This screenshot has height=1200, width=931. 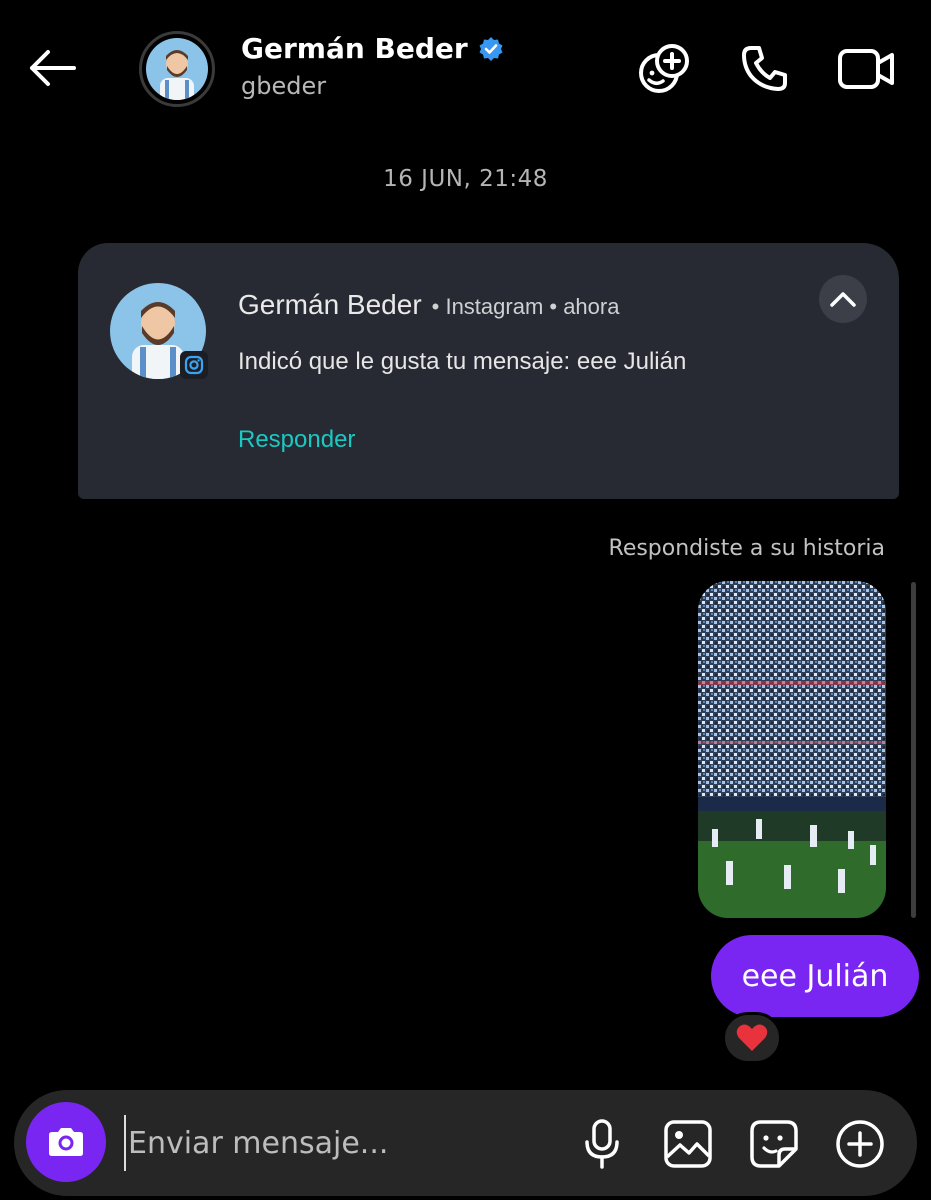 I want to click on plus-icon, so click(x=860, y=1144).